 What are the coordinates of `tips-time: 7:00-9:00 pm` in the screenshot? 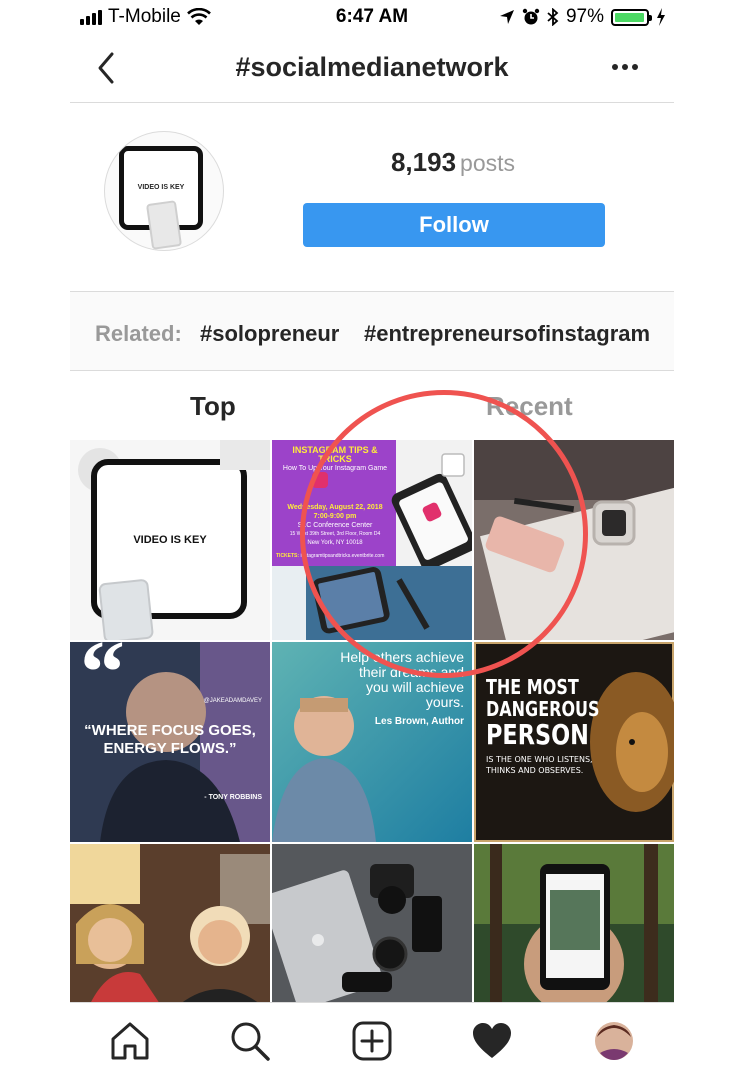 It's located at (335, 516).